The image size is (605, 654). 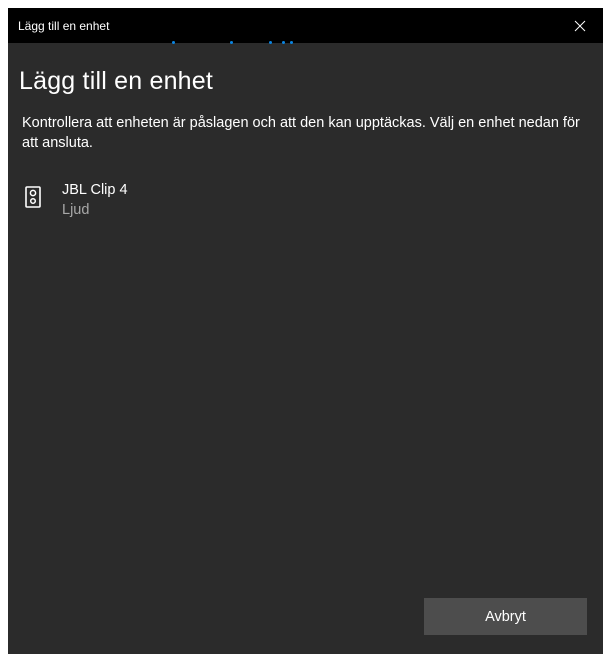 I want to click on speaker-icon, so click(x=33, y=197).